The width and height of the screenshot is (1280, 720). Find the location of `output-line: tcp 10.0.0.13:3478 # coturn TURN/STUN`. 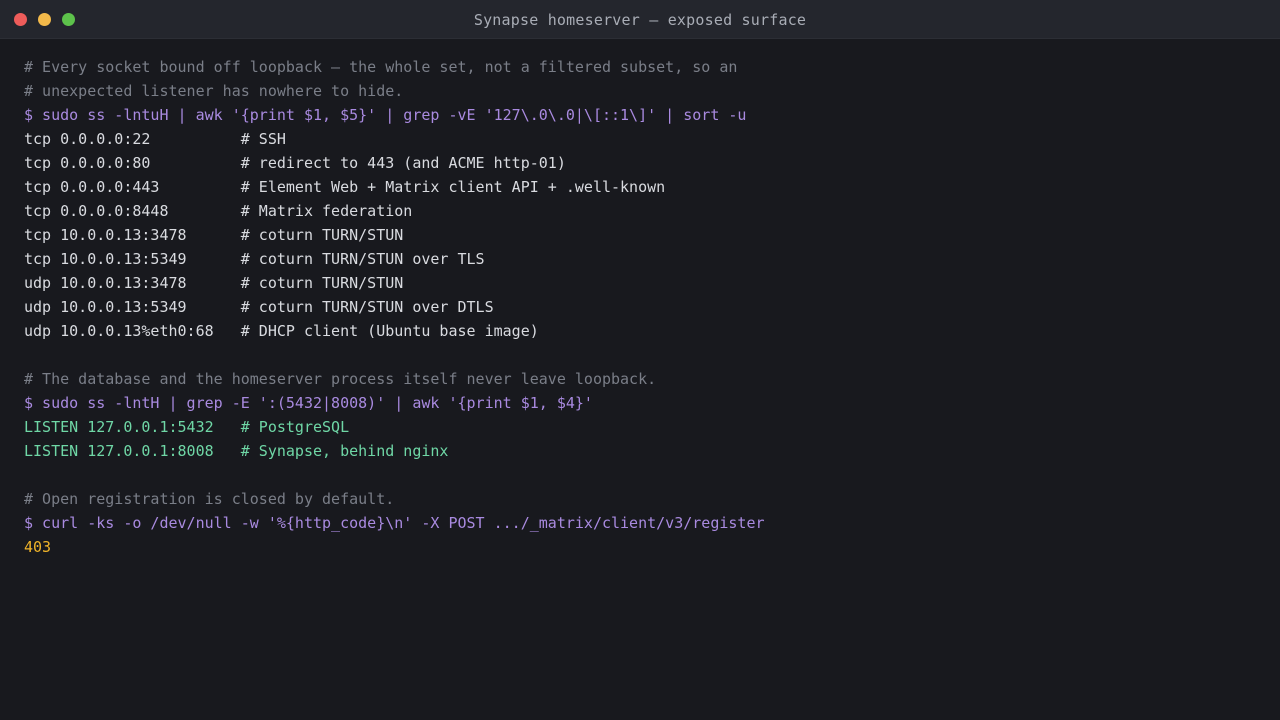

output-line: tcp 10.0.0.13:3478 # coturn TURN/STUN is located at coordinates (214, 235).